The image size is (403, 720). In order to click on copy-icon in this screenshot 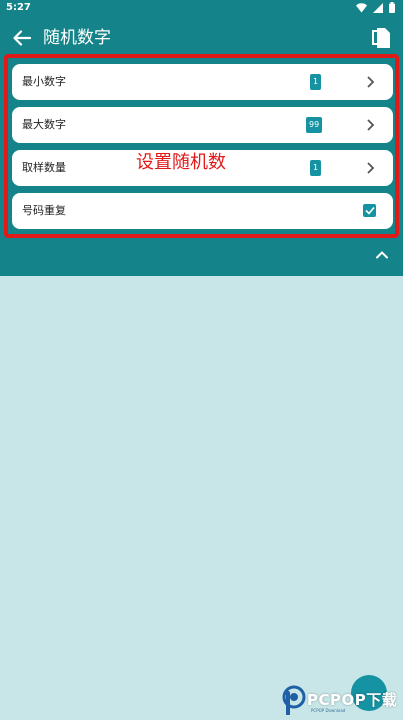, I will do `click(381, 38)`.